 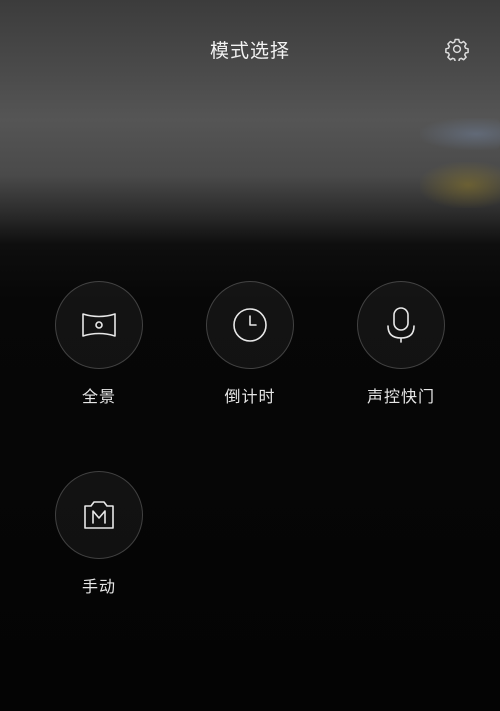 I want to click on gear-icon, so click(x=457, y=49).